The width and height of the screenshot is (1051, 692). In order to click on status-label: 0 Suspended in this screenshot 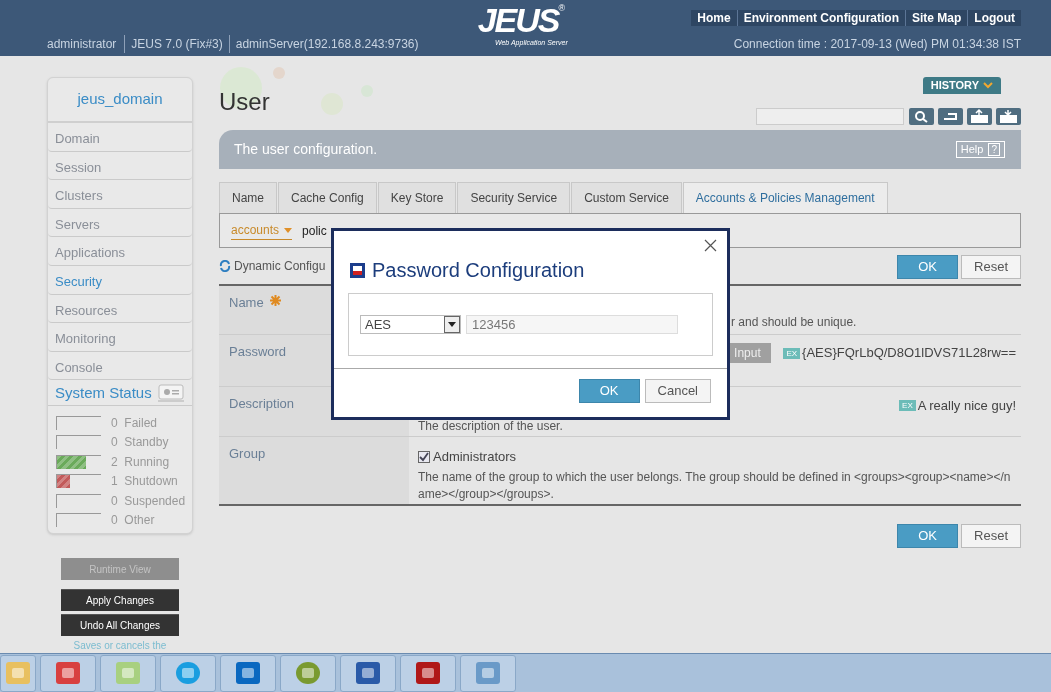, I will do `click(148, 501)`.